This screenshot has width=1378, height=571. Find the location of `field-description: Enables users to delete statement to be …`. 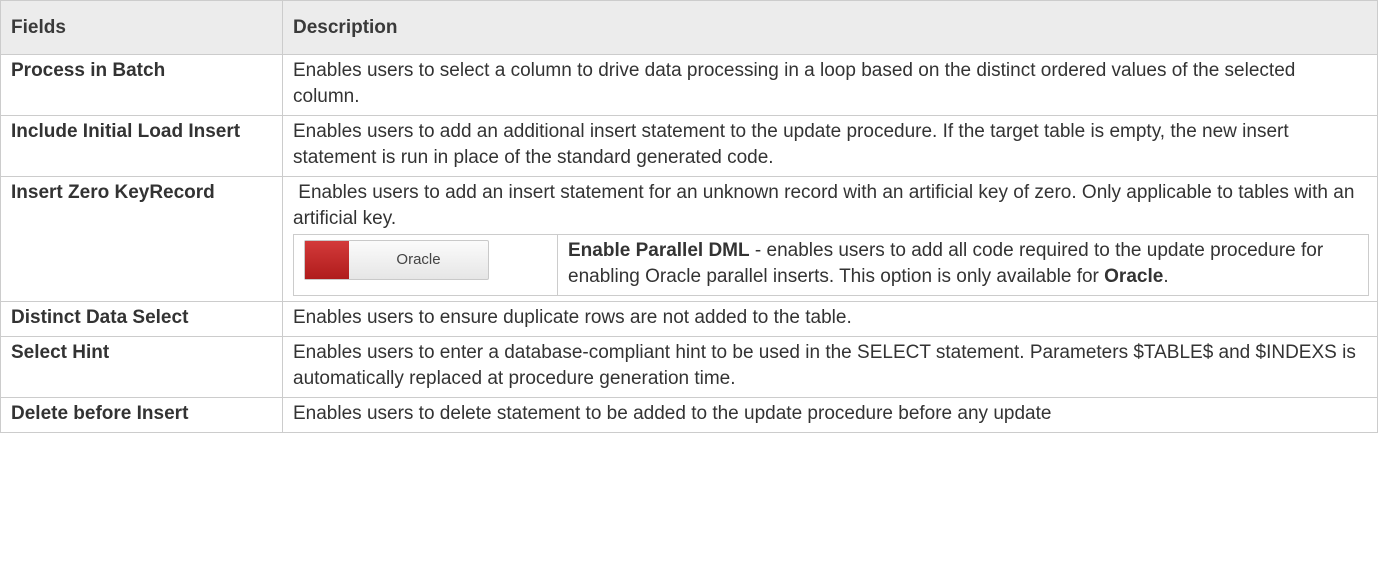

field-description: Enables users to delete statement to be … is located at coordinates (830, 415).